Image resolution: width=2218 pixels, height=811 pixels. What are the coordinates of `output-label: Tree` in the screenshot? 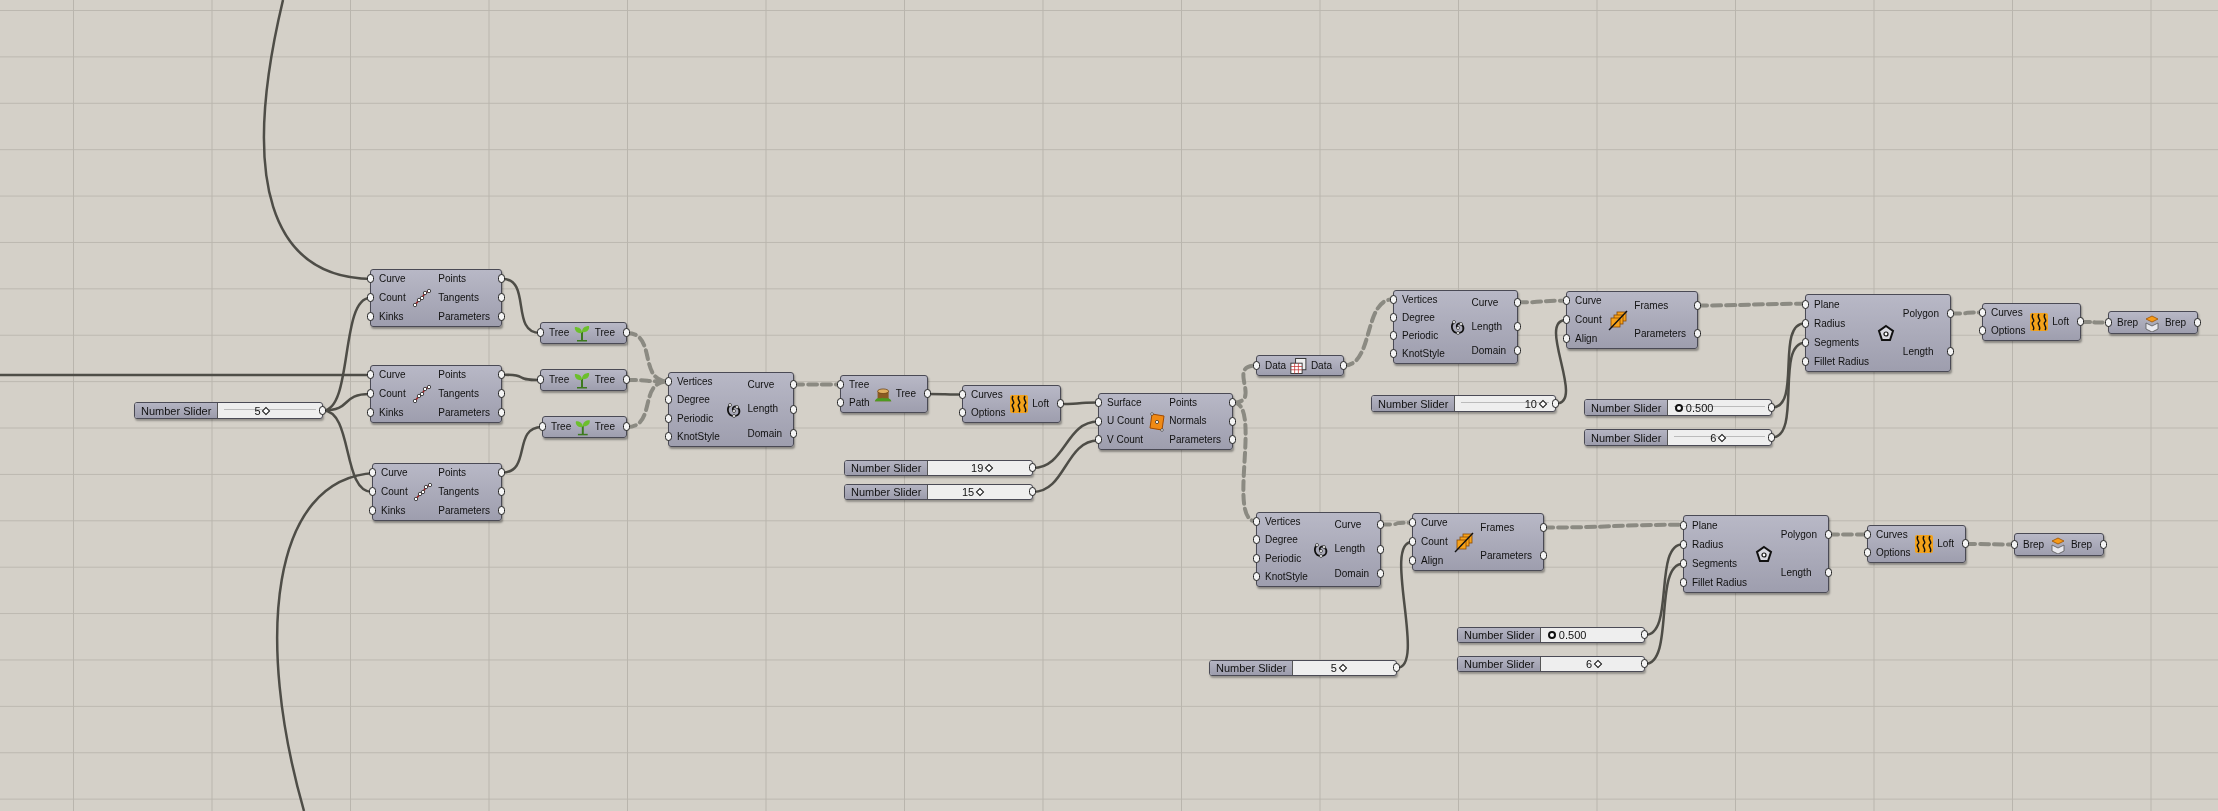 It's located at (604, 427).